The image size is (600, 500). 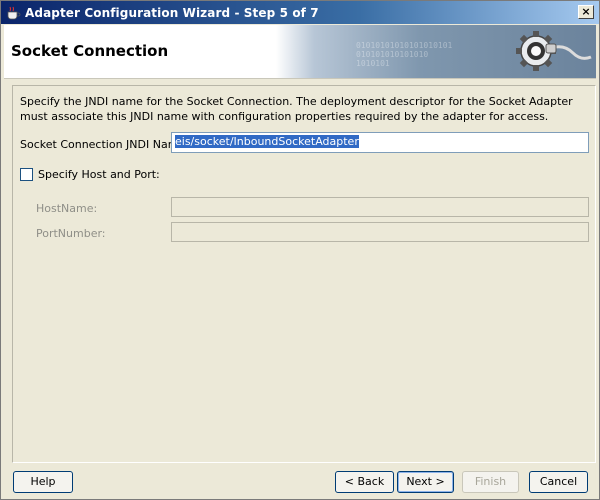 What do you see at coordinates (558, 482) in the screenshot?
I see `cancel-button: Cancel` at bounding box center [558, 482].